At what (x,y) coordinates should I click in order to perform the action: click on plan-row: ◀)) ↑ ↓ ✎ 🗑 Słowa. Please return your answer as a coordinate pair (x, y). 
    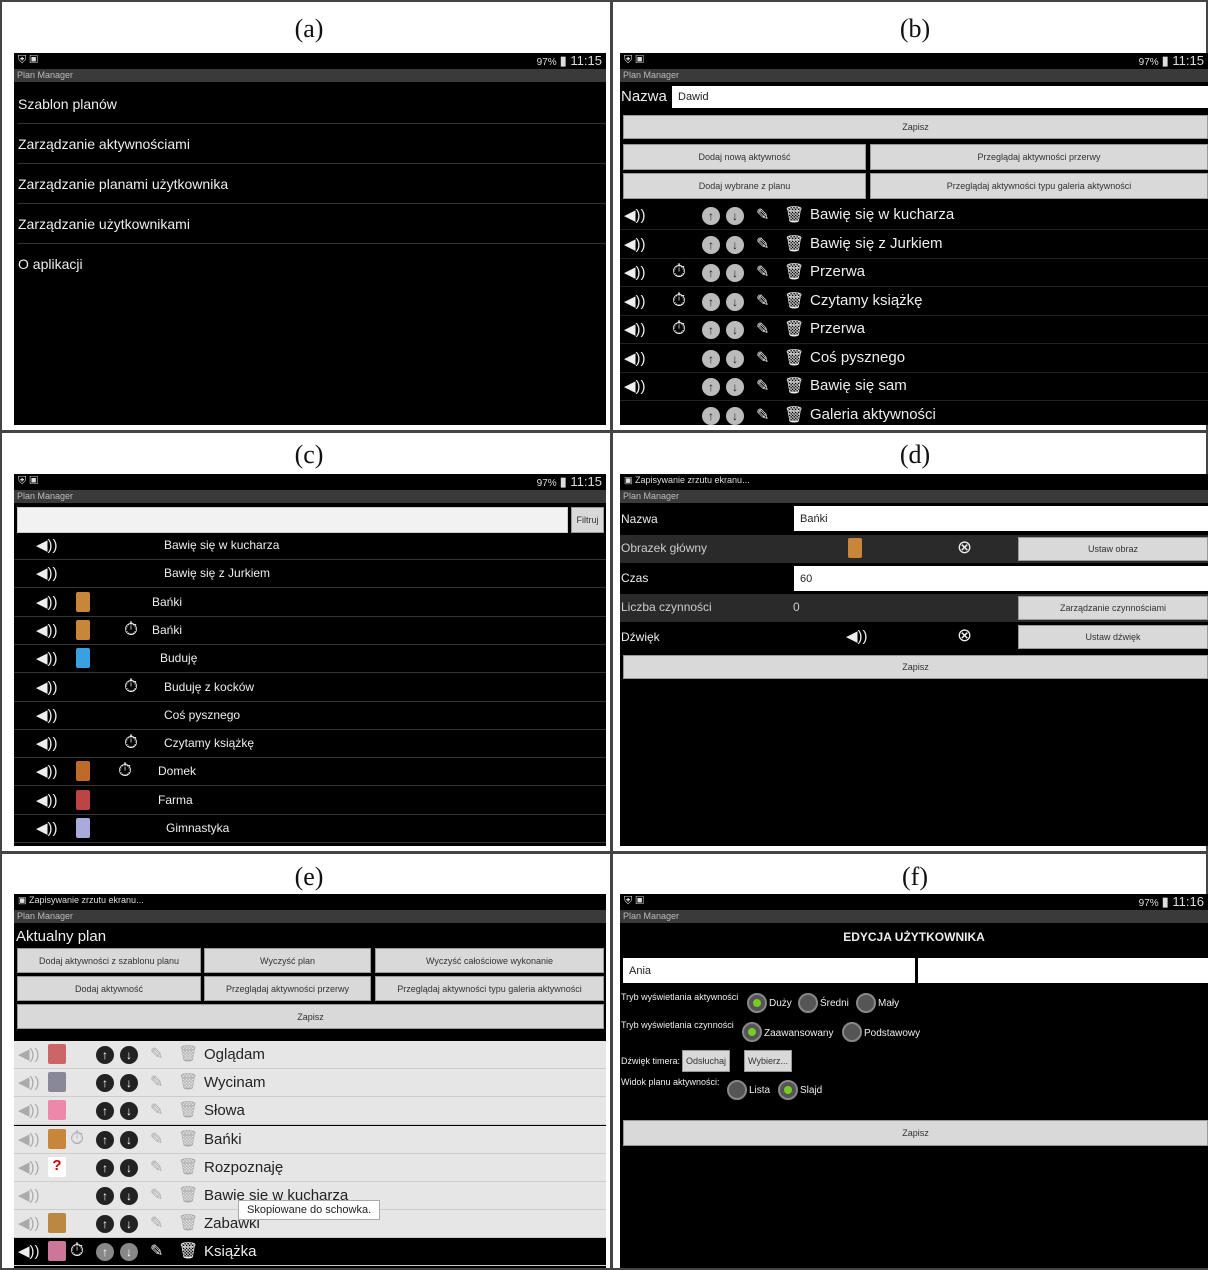
    Looking at the image, I should click on (310, 1111).